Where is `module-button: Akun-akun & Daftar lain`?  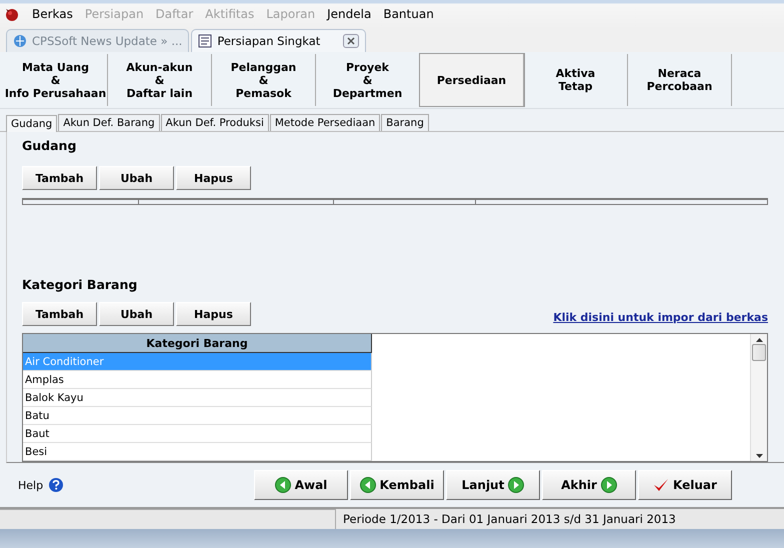 module-button: Akun-akun & Daftar lain is located at coordinates (160, 80).